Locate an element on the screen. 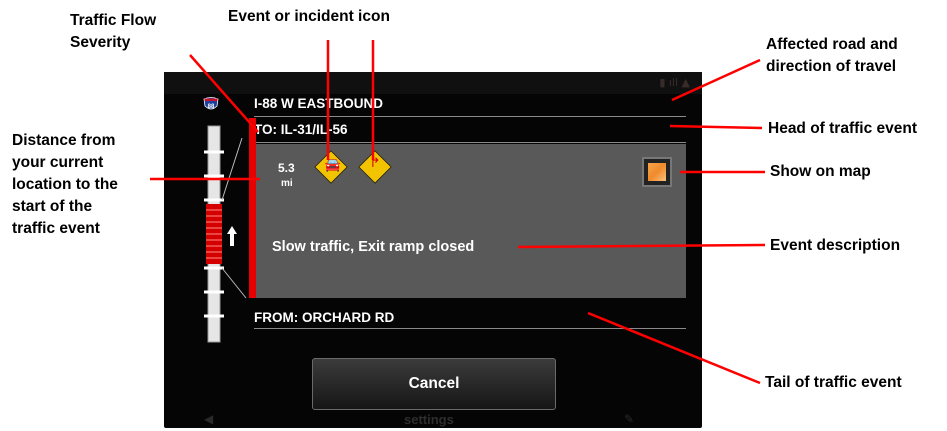 The height and width of the screenshot is (431, 947). callout-line-severity is located at coordinates (224, 93).